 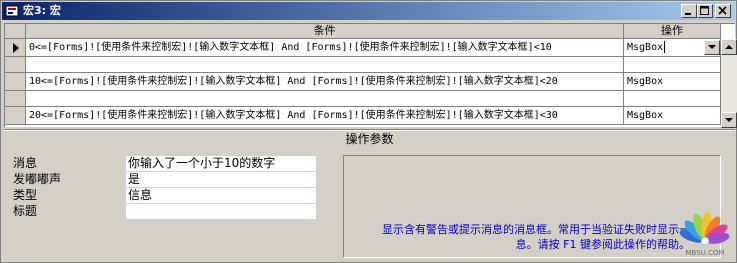 I want to click on maximize-button, so click(x=705, y=11).